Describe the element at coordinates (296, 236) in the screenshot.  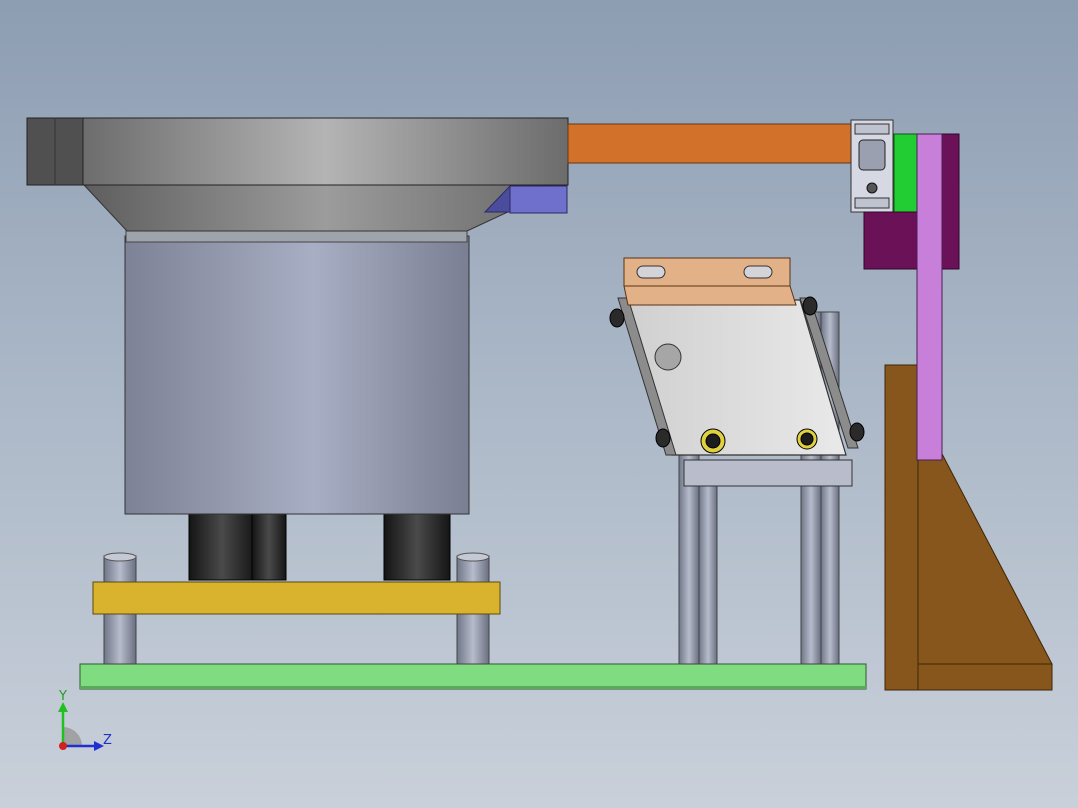
I see `bowl-collar` at that location.